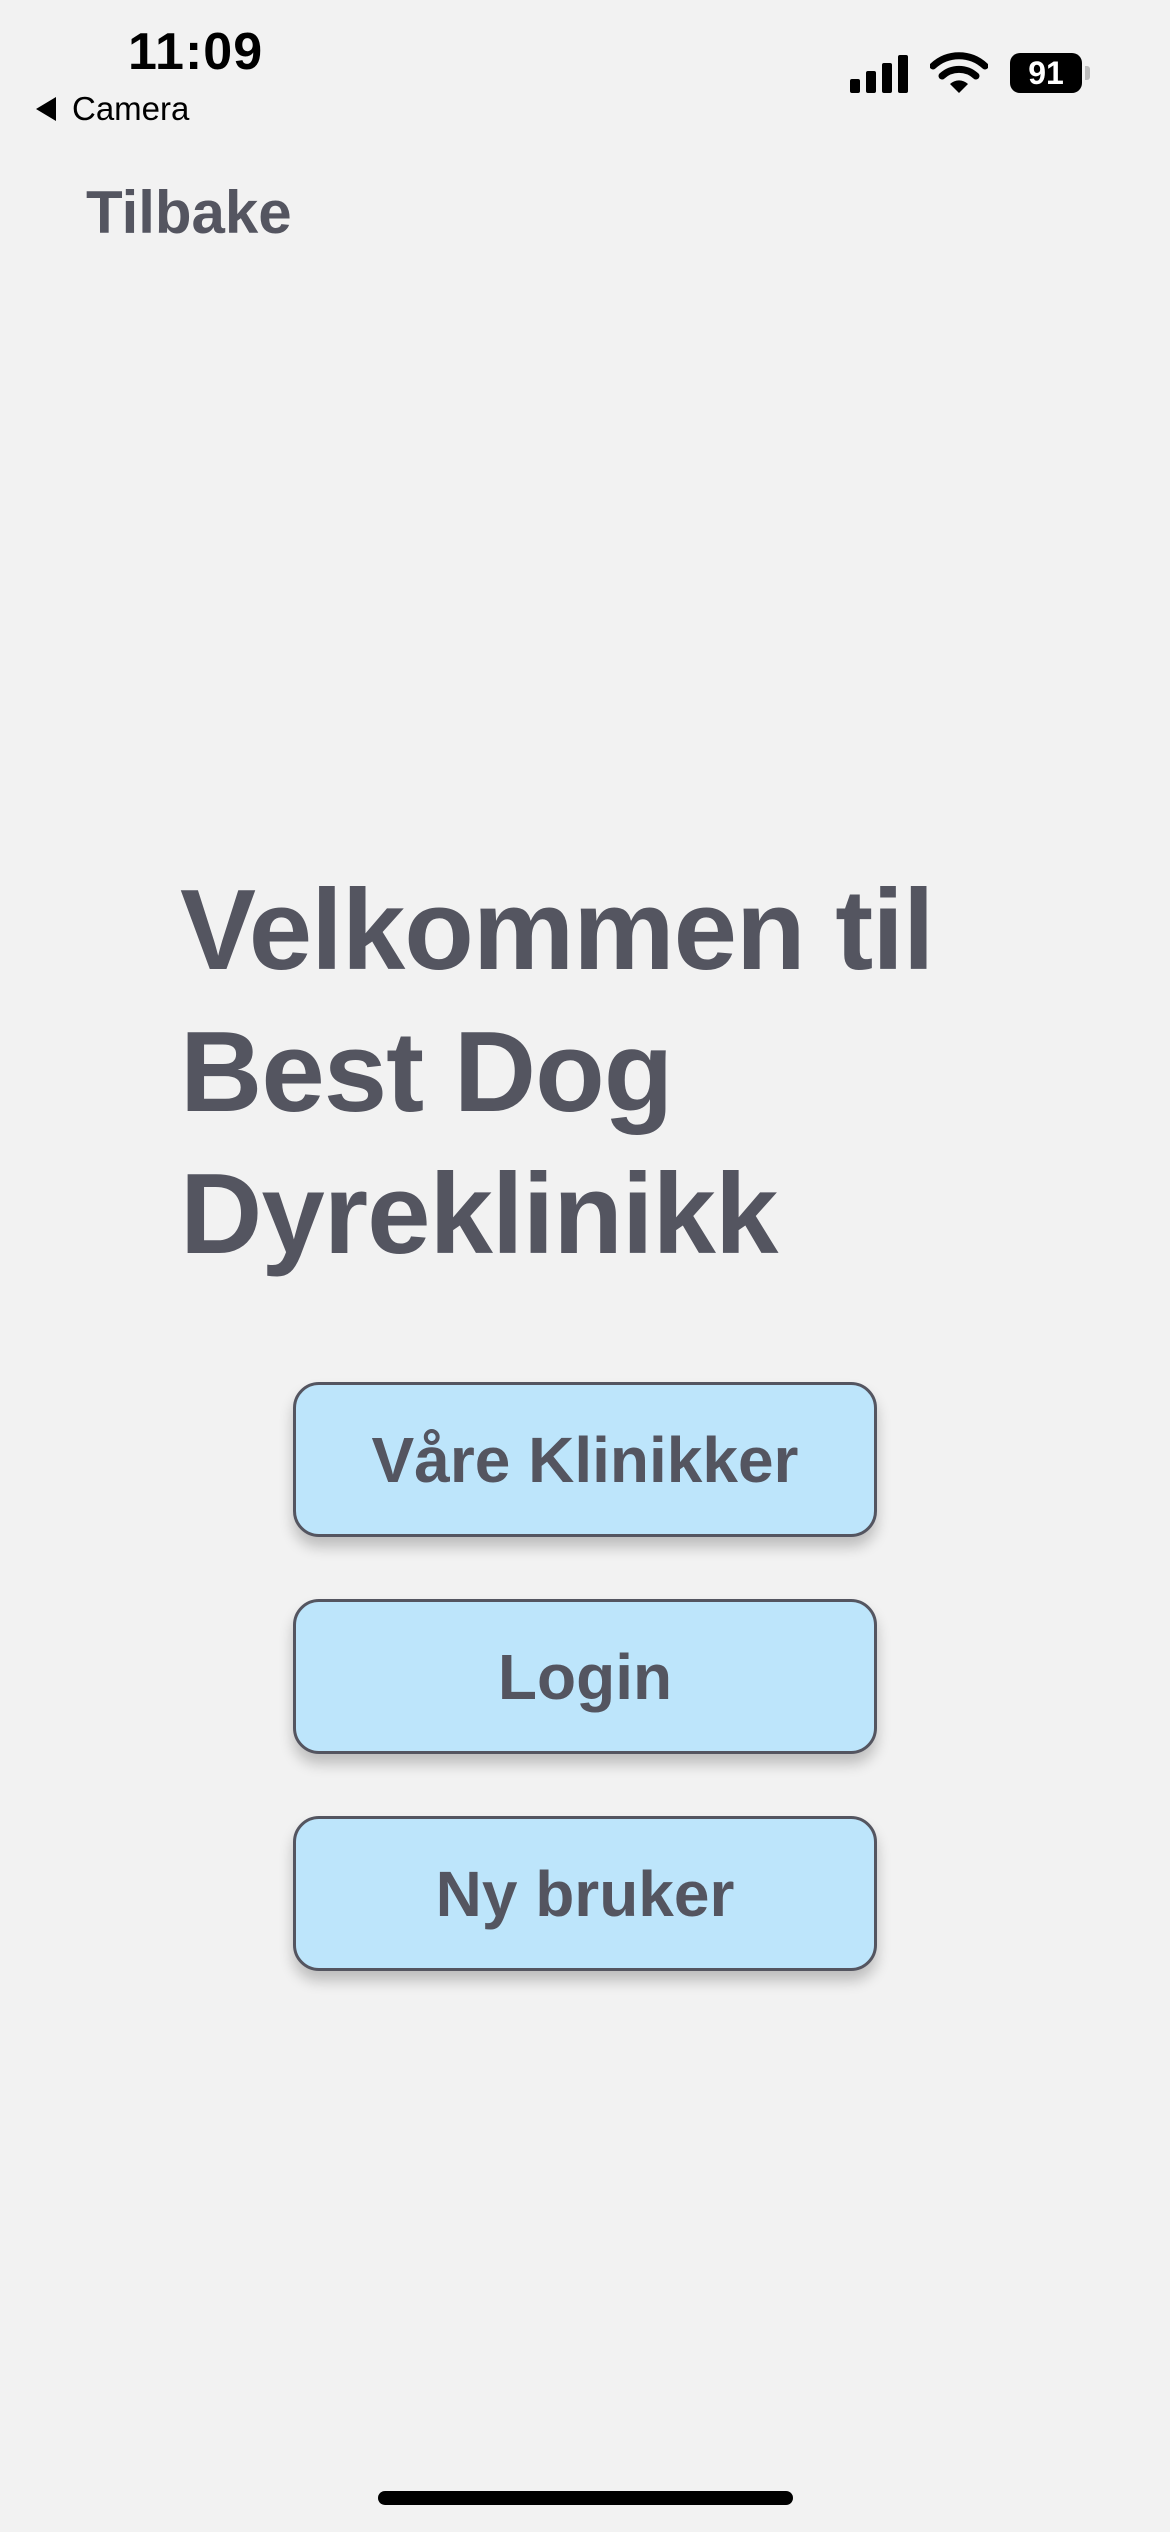 This screenshot has width=1170, height=2532. I want to click on status-bar: 11:09 Camera 91, so click(585, 70).